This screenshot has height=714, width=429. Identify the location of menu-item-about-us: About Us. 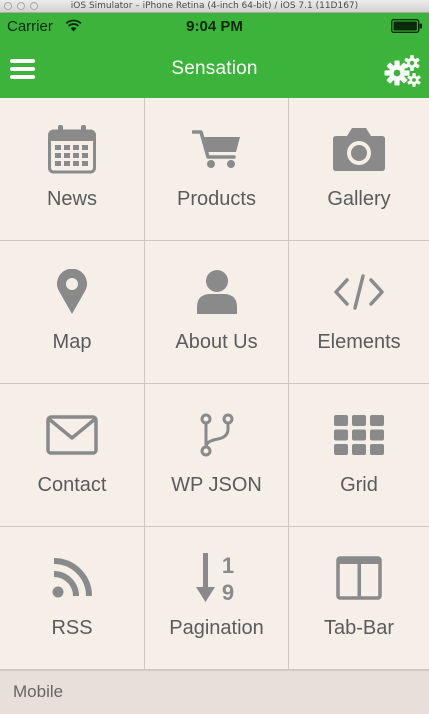
(217, 312).